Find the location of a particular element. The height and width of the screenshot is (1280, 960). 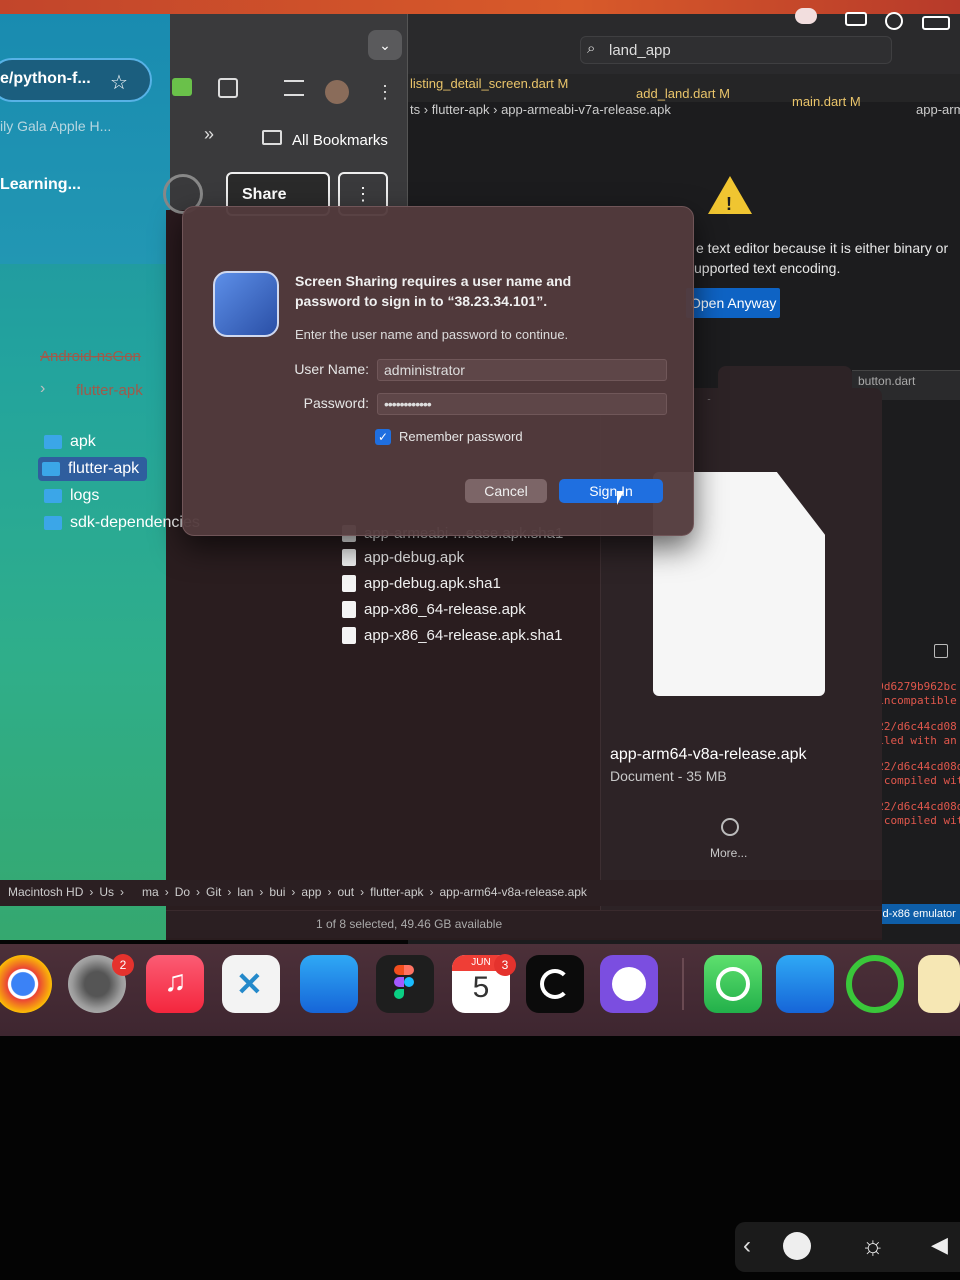

figma-icon is located at coordinates (405, 984).